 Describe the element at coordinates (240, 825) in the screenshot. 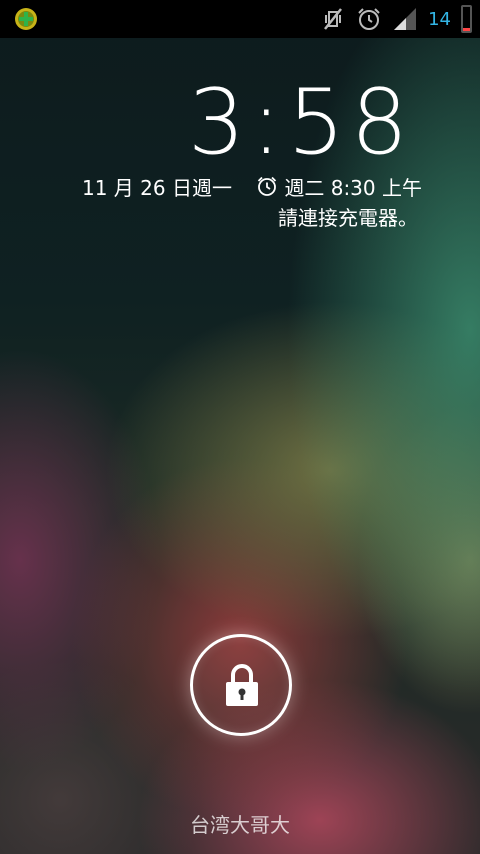

I see `carrier-label: 台湾大哥大` at that location.